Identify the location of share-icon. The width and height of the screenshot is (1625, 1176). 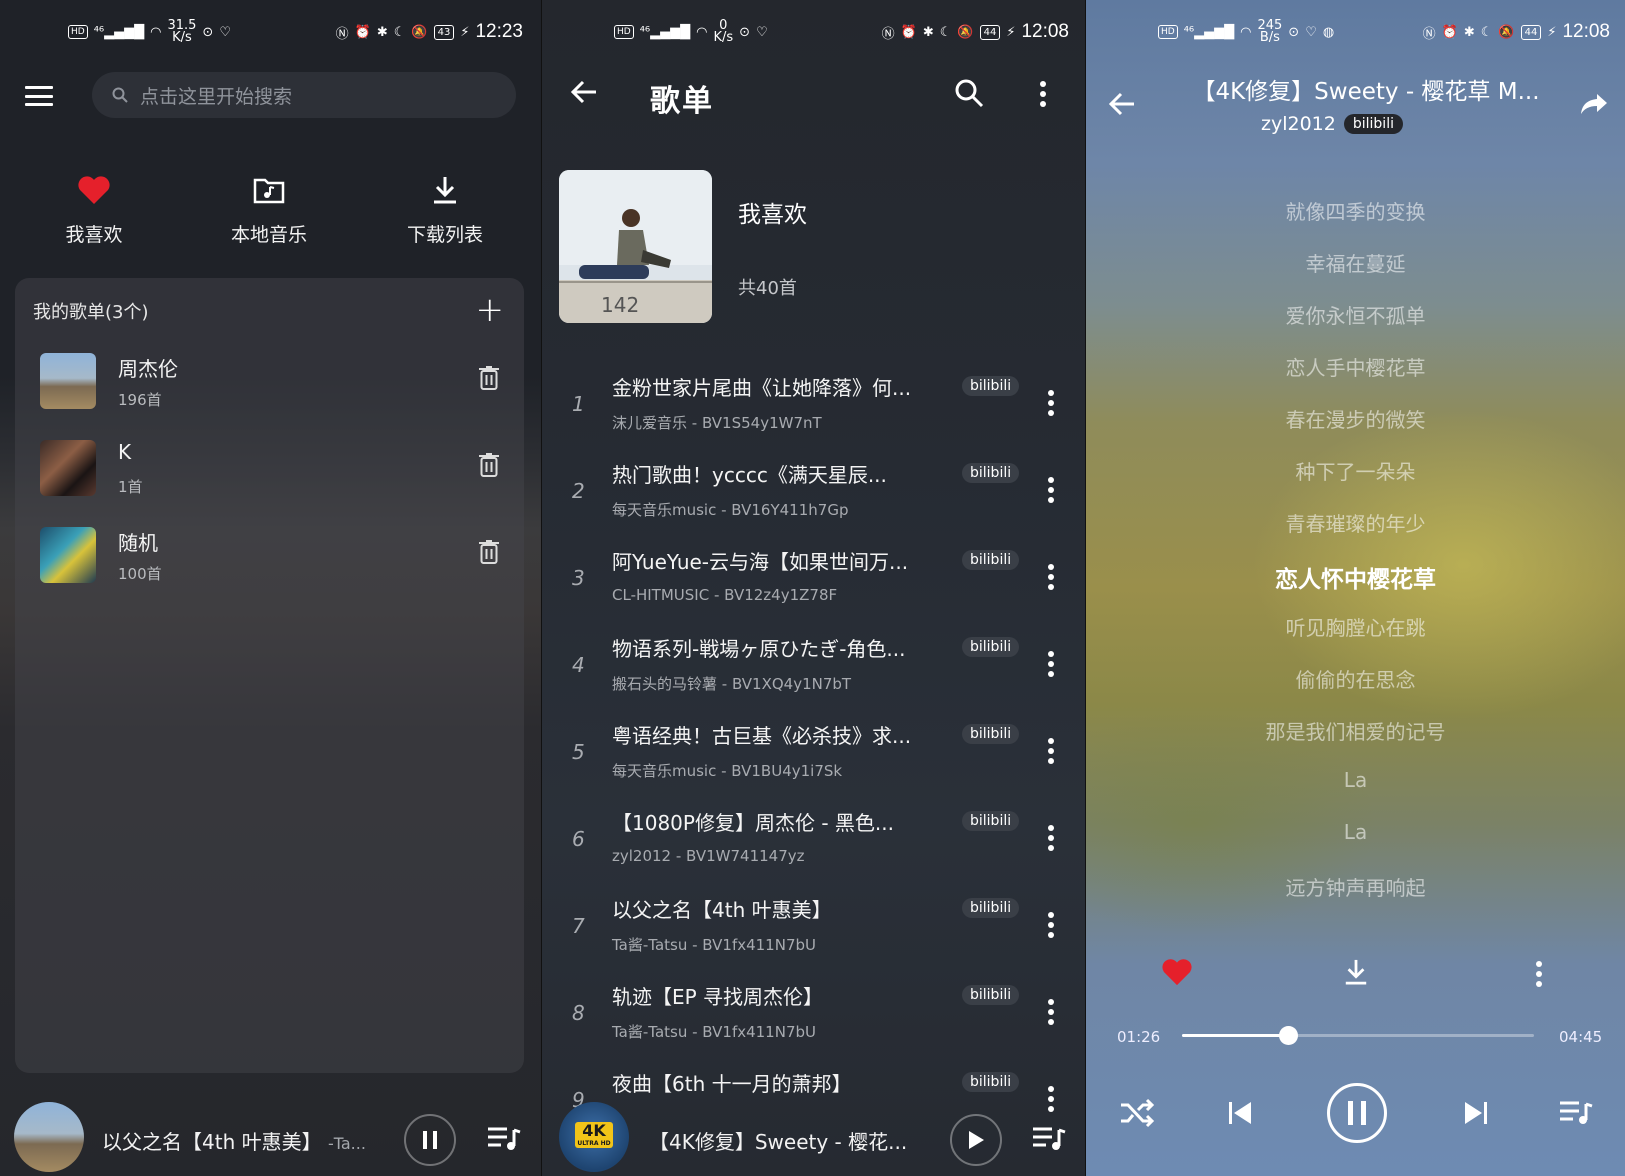
(1594, 104).